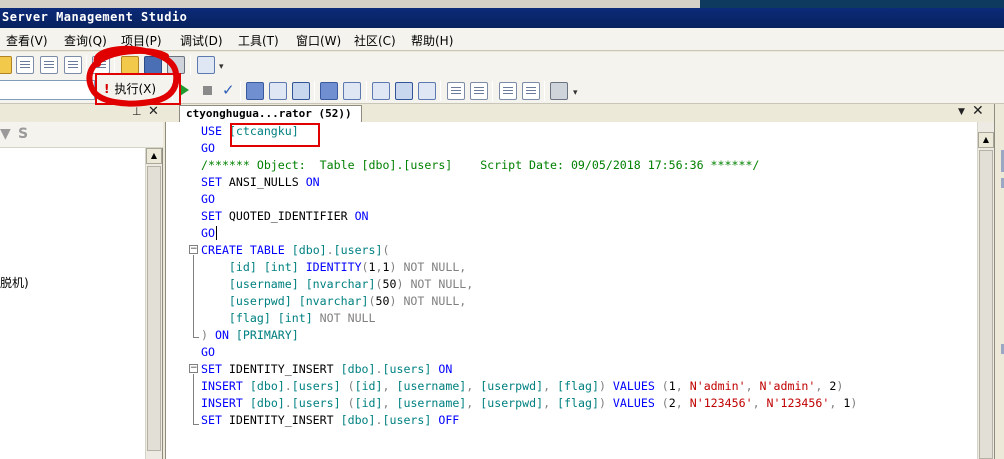 The height and width of the screenshot is (459, 1004). What do you see at coordinates (25, 65) in the screenshot?
I see `new-mdx-query-icon` at bounding box center [25, 65].